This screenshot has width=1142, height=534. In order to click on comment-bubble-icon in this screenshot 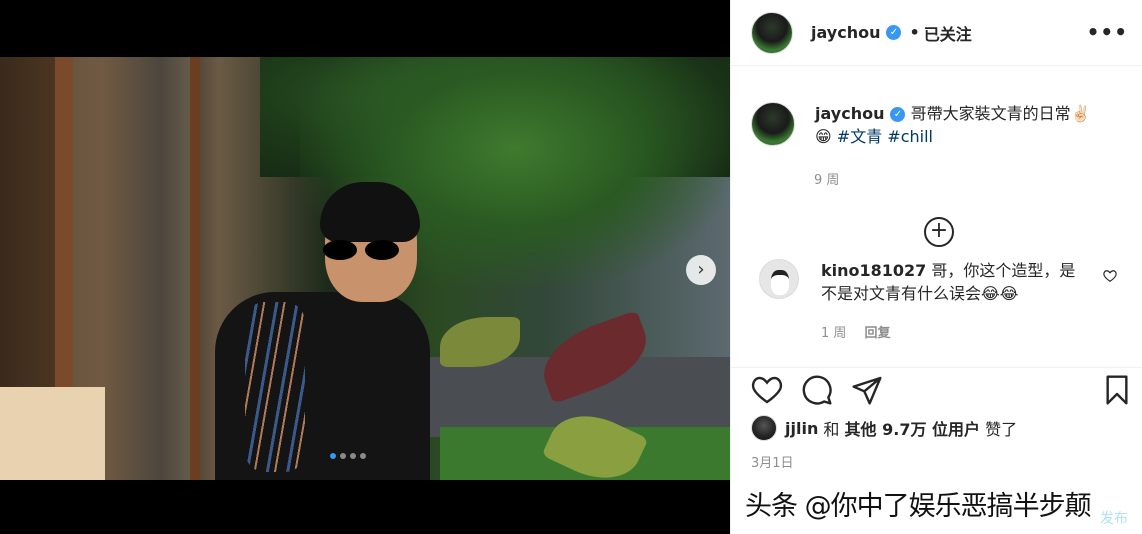, I will do `click(817, 390)`.